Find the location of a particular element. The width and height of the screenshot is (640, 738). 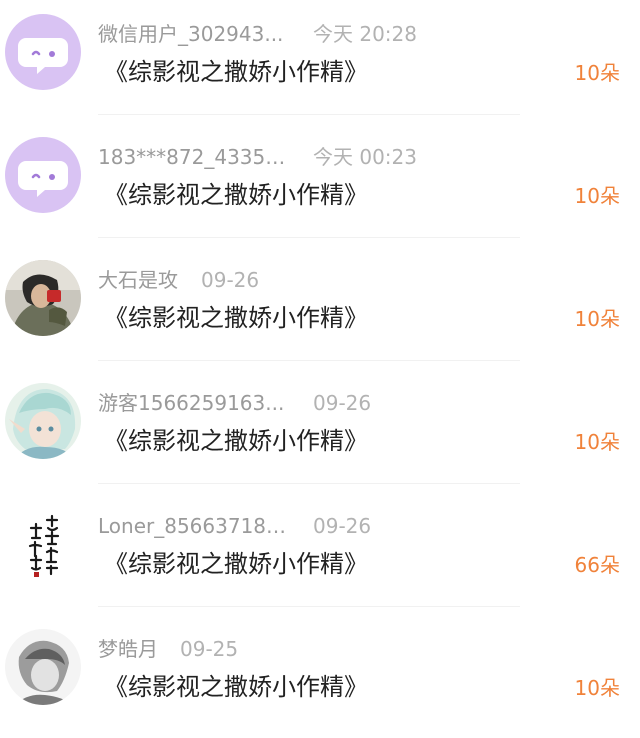

username: 大石是攻 is located at coordinates (138, 280).